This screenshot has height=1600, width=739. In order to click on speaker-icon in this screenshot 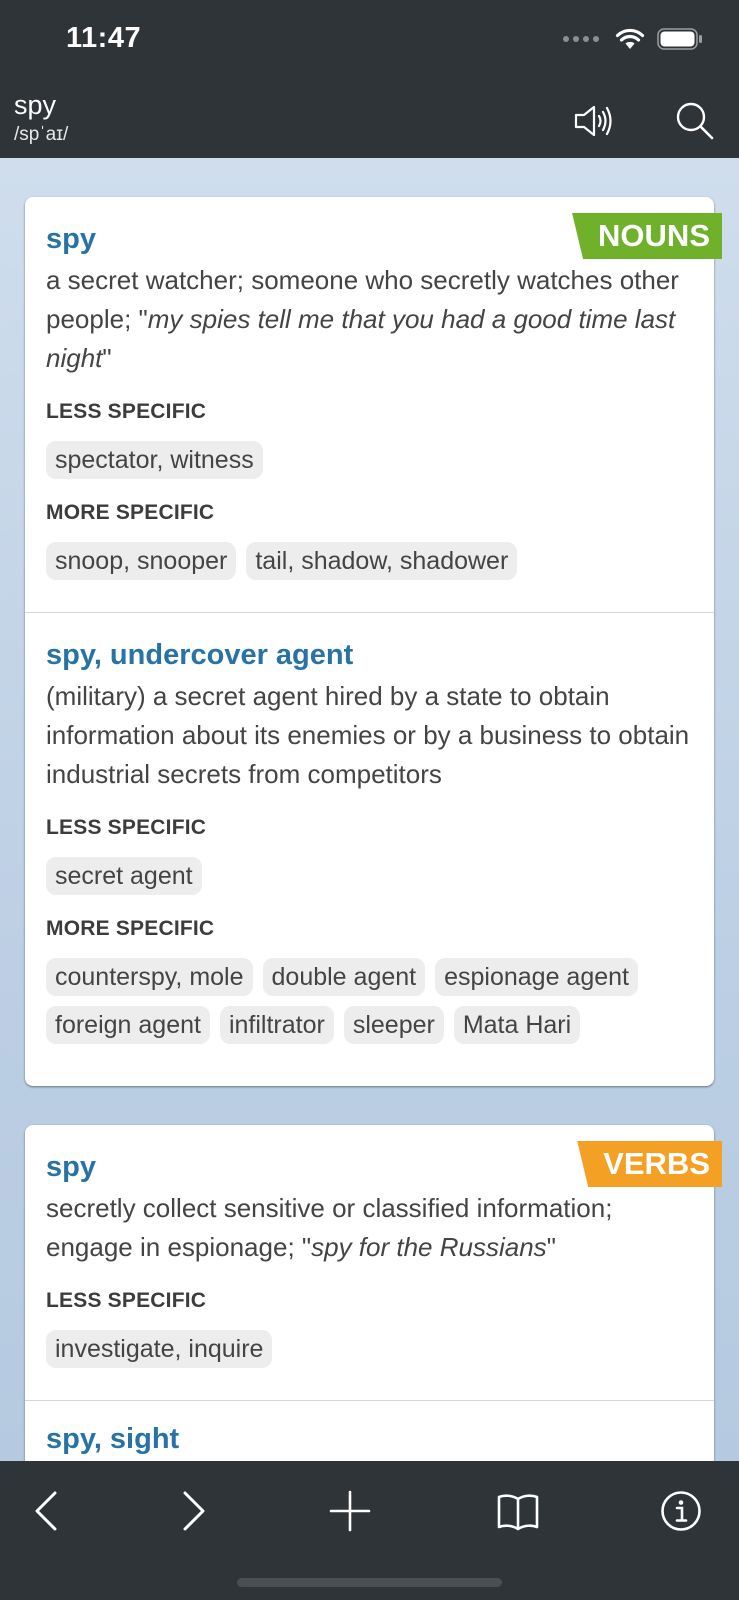, I will do `click(593, 121)`.